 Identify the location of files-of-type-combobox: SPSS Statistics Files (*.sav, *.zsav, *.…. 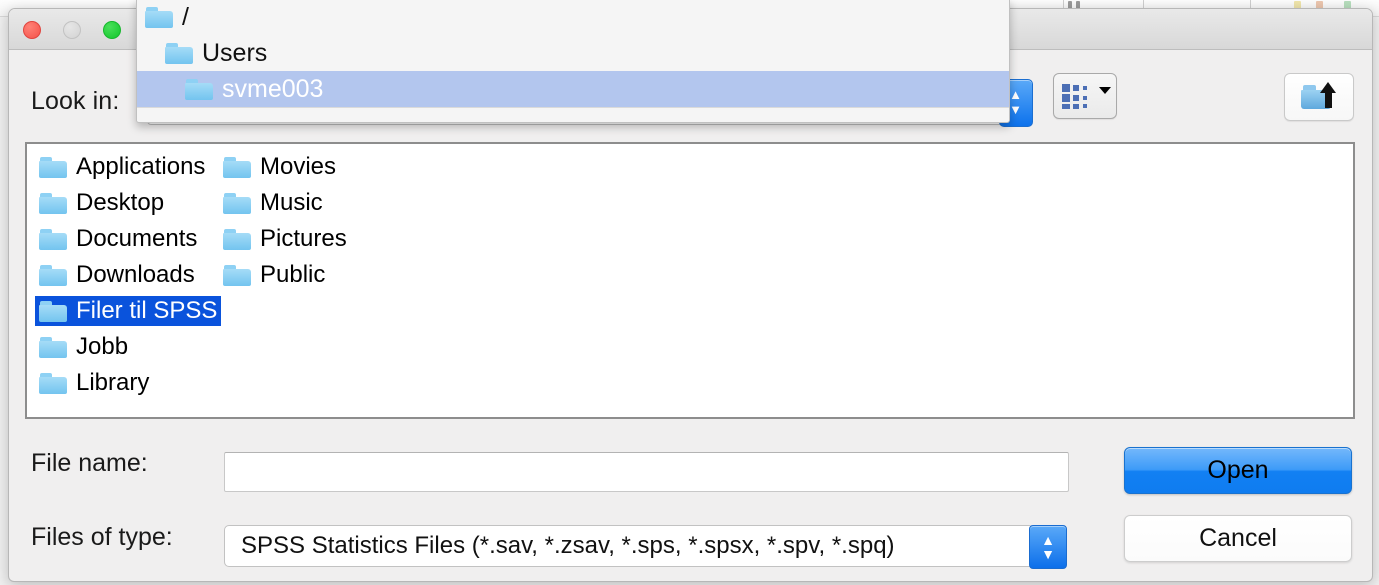
(646, 547).